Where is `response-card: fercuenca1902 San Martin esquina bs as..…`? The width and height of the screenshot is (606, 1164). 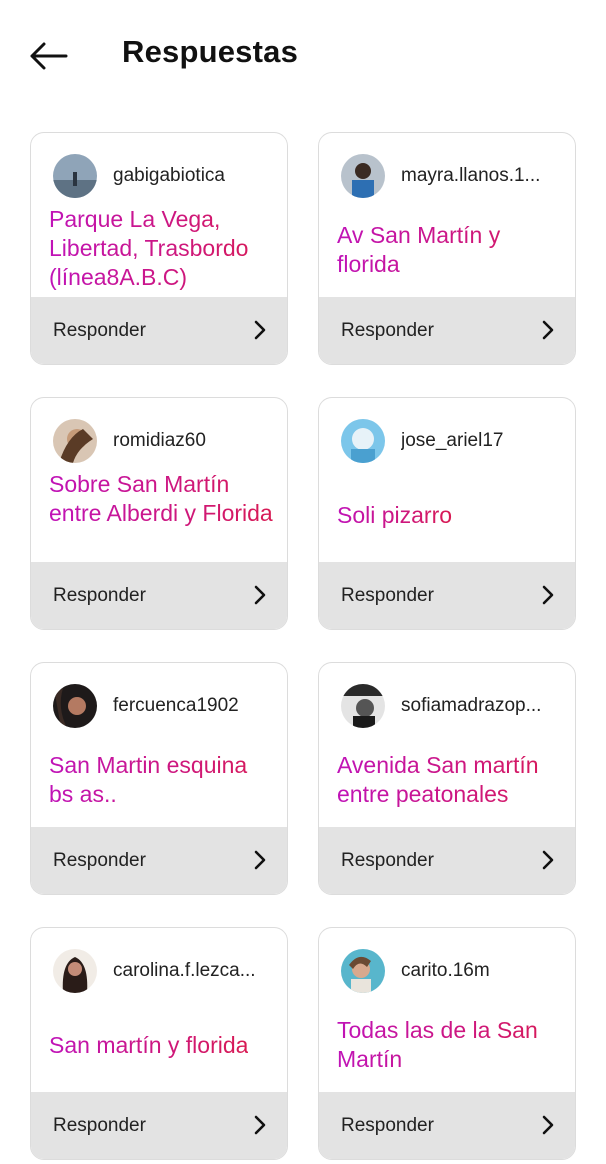
response-card: fercuenca1902 San Martin esquina bs as..… is located at coordinates (159, 778).